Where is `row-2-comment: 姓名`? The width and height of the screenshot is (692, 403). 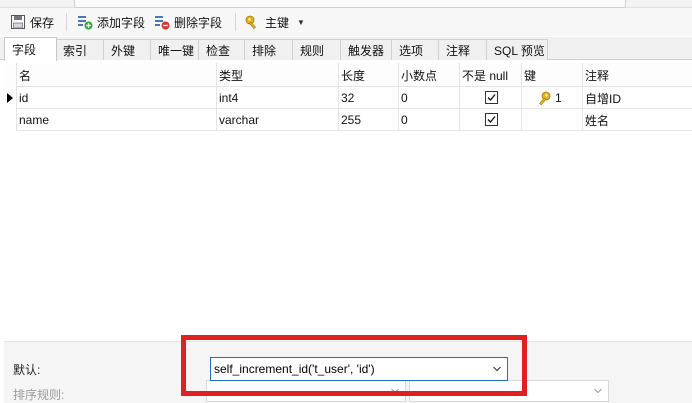
row-2-comment: 姓名 is located at coordinates (597, 120).